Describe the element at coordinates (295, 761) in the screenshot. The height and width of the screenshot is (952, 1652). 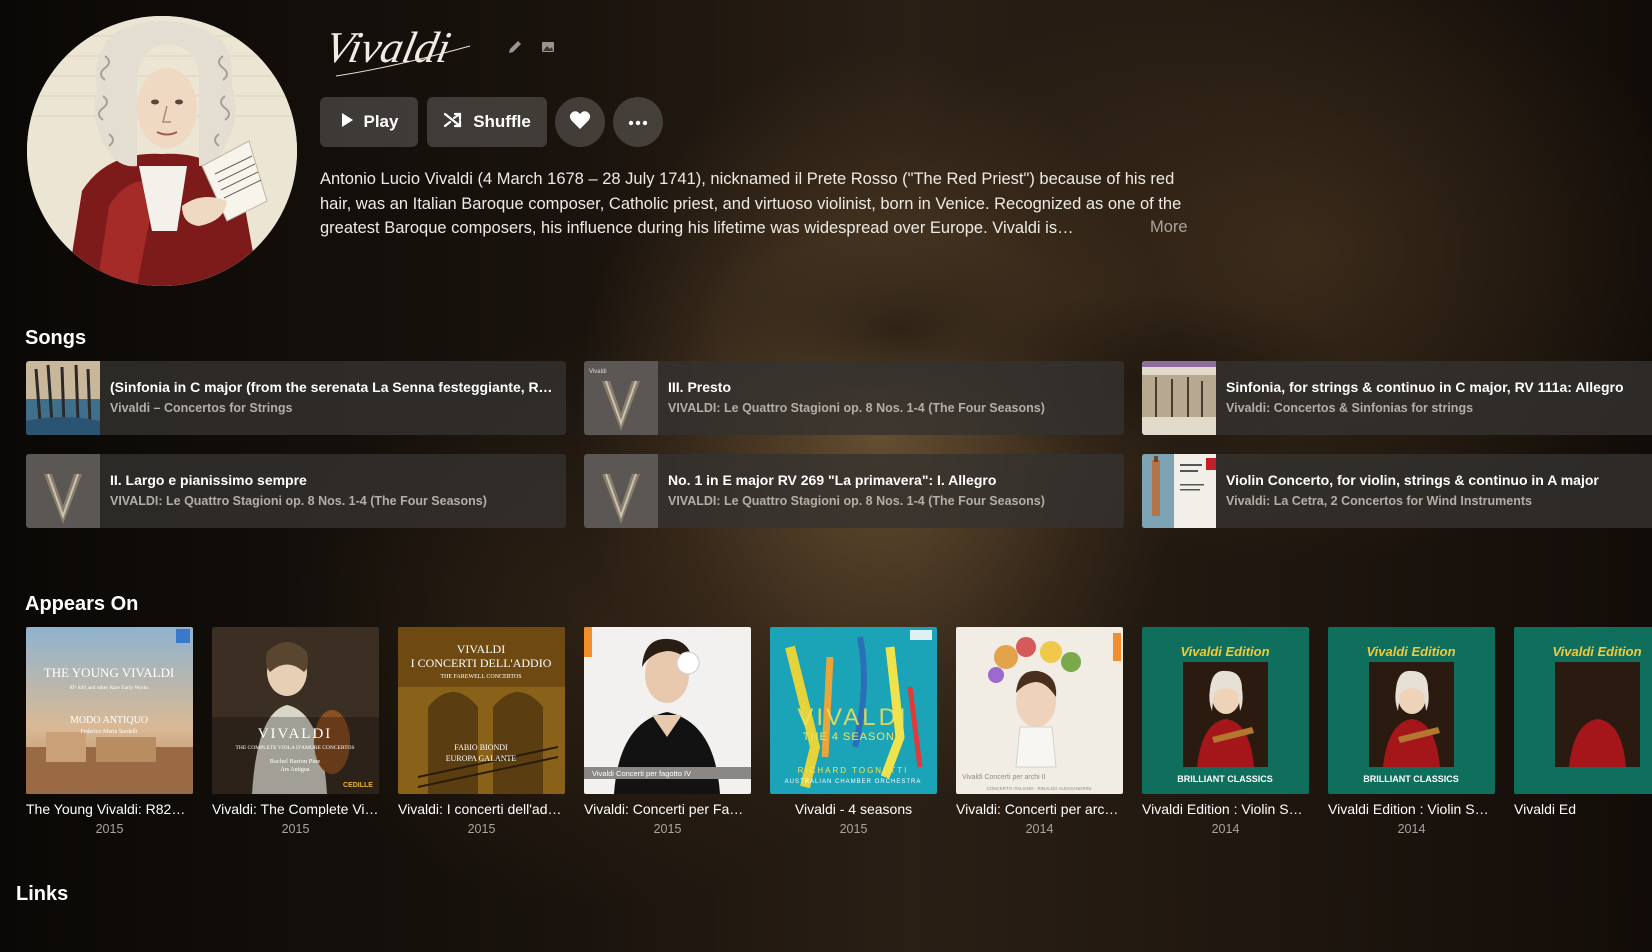
I see `cover-artist: Rachel Barton Pine` at that location.